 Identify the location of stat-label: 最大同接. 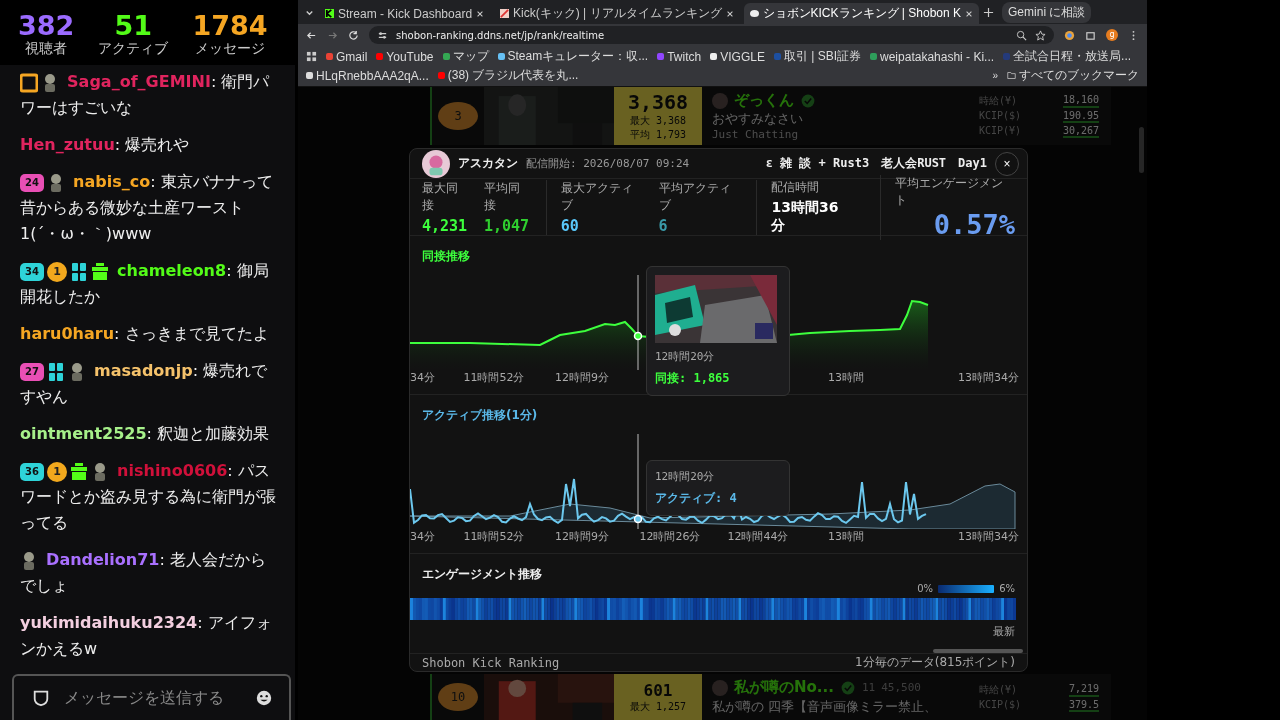
(440, 196).